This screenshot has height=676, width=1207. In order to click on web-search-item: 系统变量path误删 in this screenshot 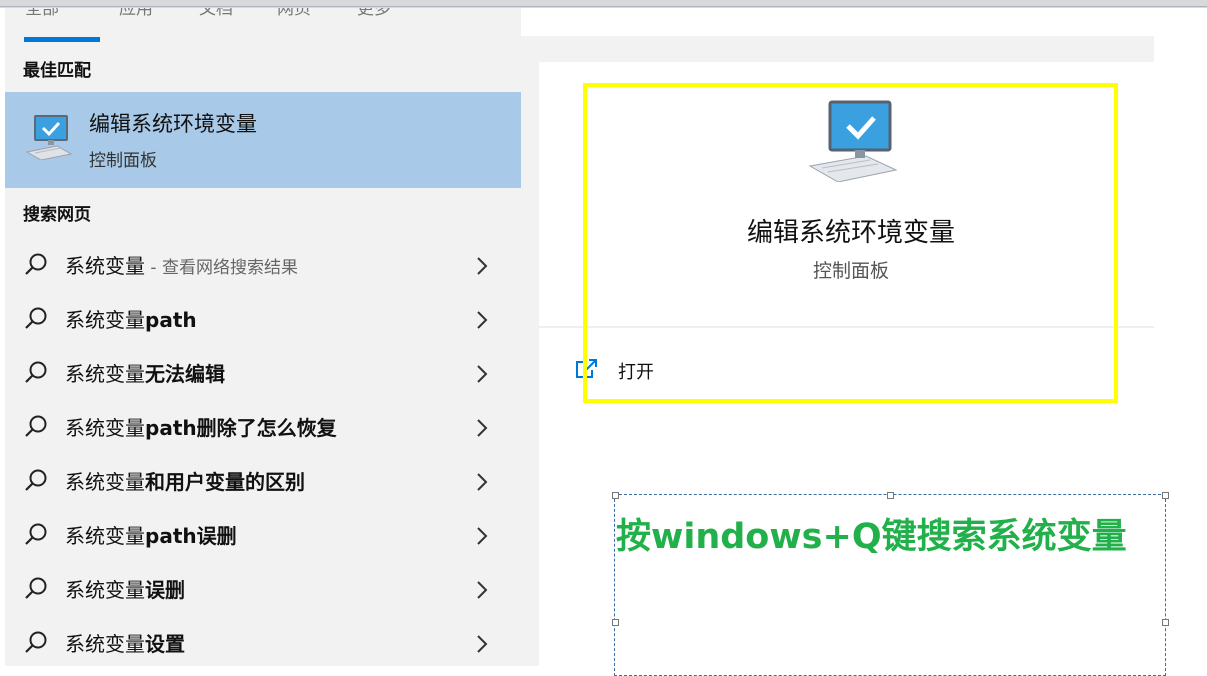, I will do `click(263, 535)`.